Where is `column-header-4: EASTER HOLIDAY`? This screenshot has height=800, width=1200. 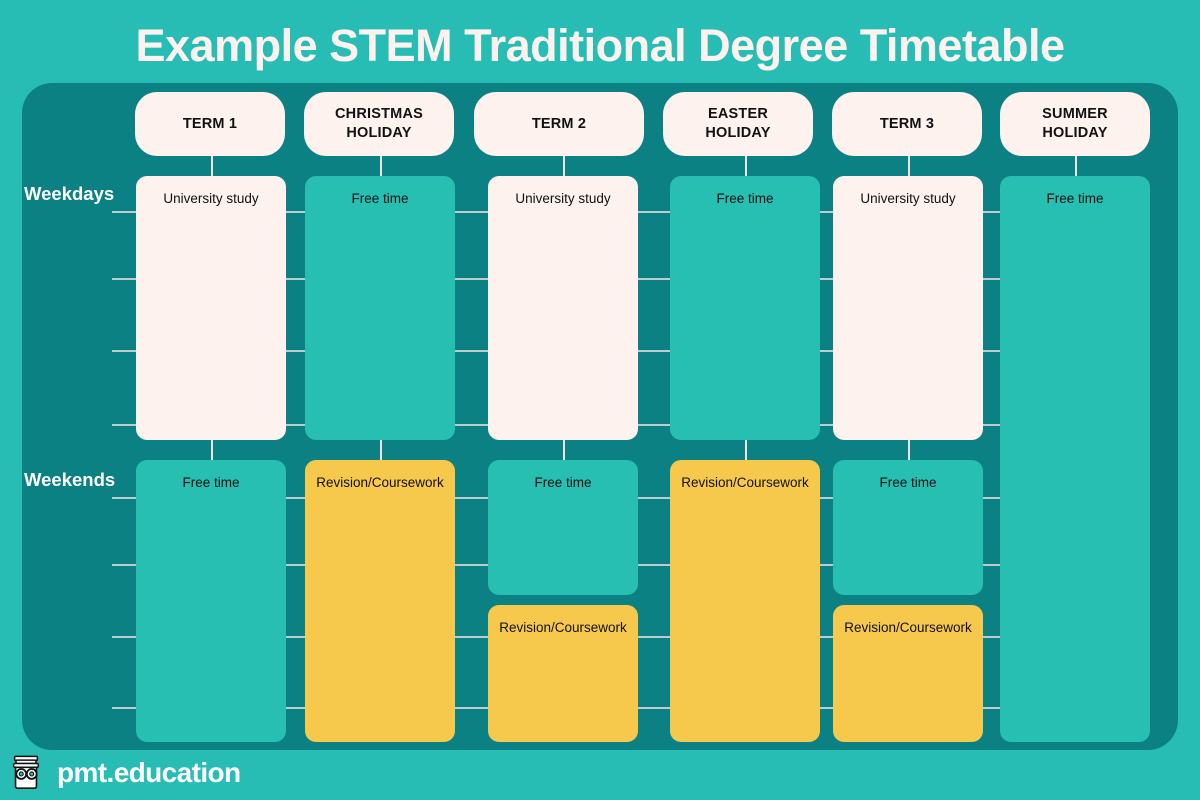 column-header-4: EASTER HOLIDAY is located at coordinates (738, 124).